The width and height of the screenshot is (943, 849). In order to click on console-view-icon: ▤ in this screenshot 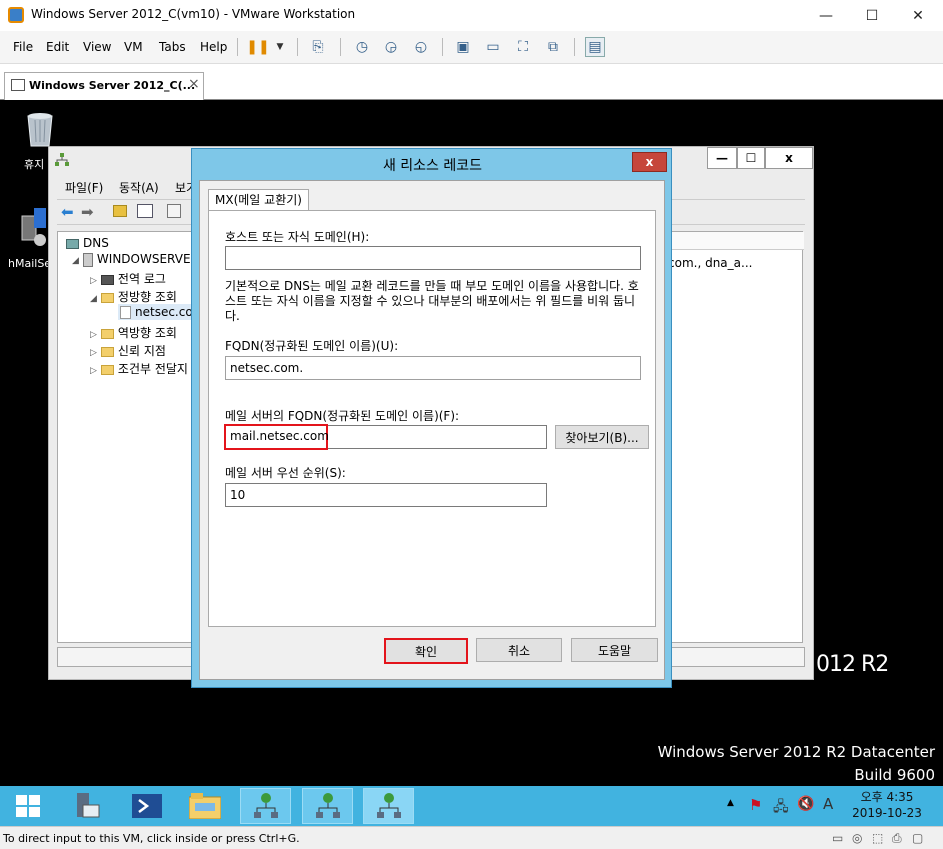, I will do `click(595, 47)`.